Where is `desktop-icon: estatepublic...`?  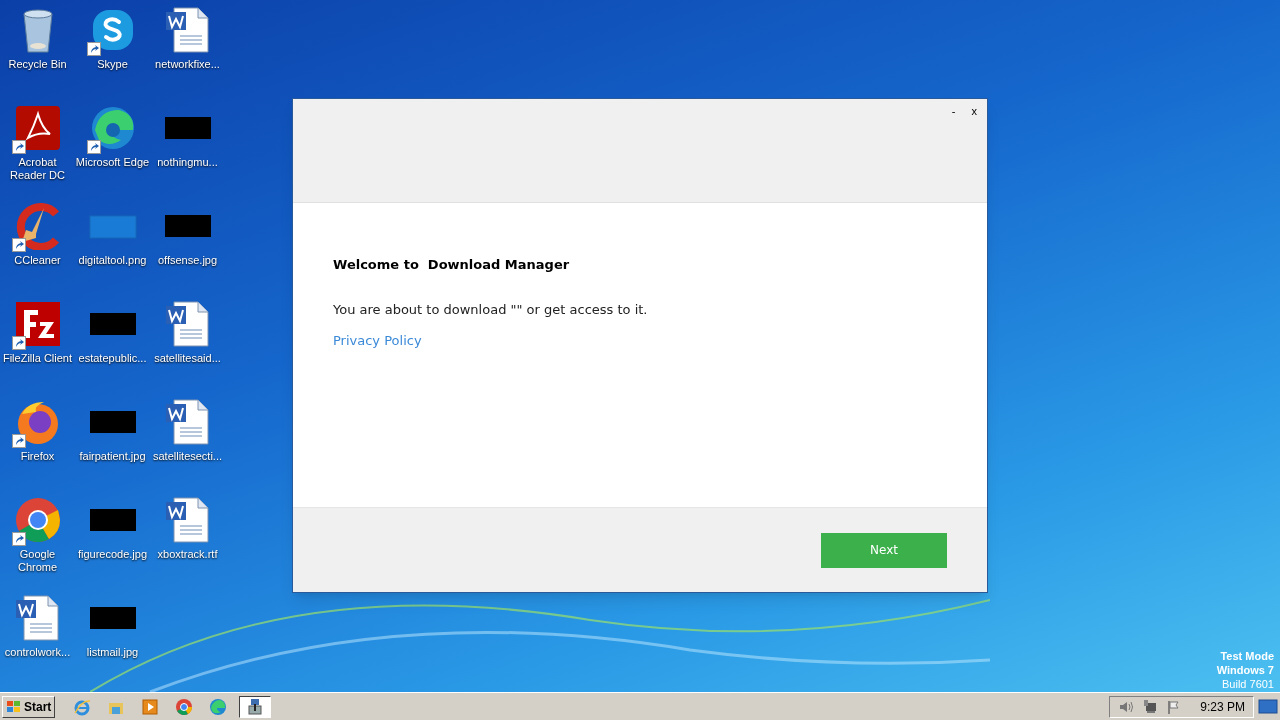 desktop-icon: estatepublic... is located at coordinates (112, 343).